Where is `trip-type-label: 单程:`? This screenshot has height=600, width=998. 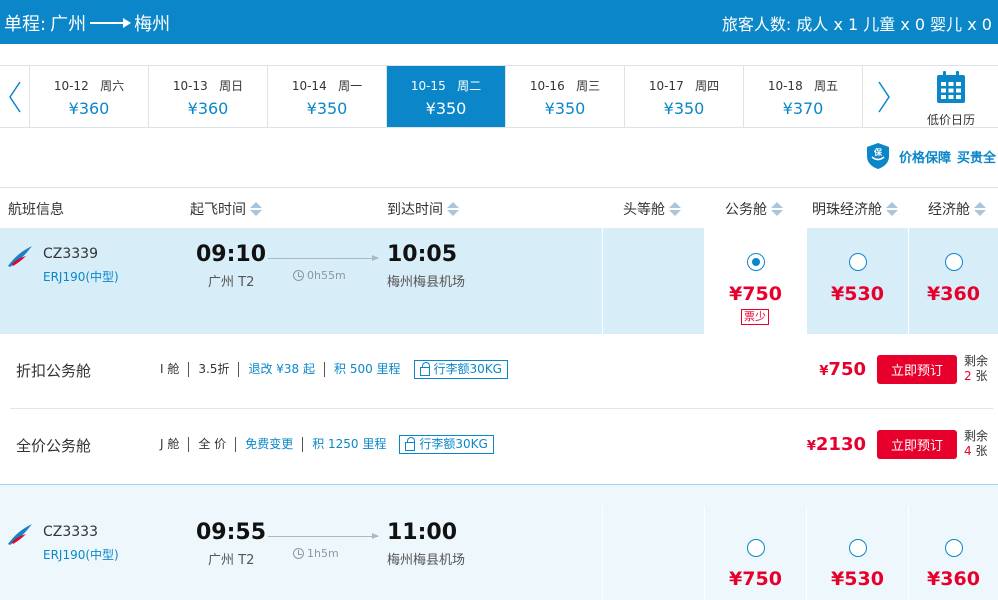
trip-type-label: 单程: is located at coordinates (25, 24).